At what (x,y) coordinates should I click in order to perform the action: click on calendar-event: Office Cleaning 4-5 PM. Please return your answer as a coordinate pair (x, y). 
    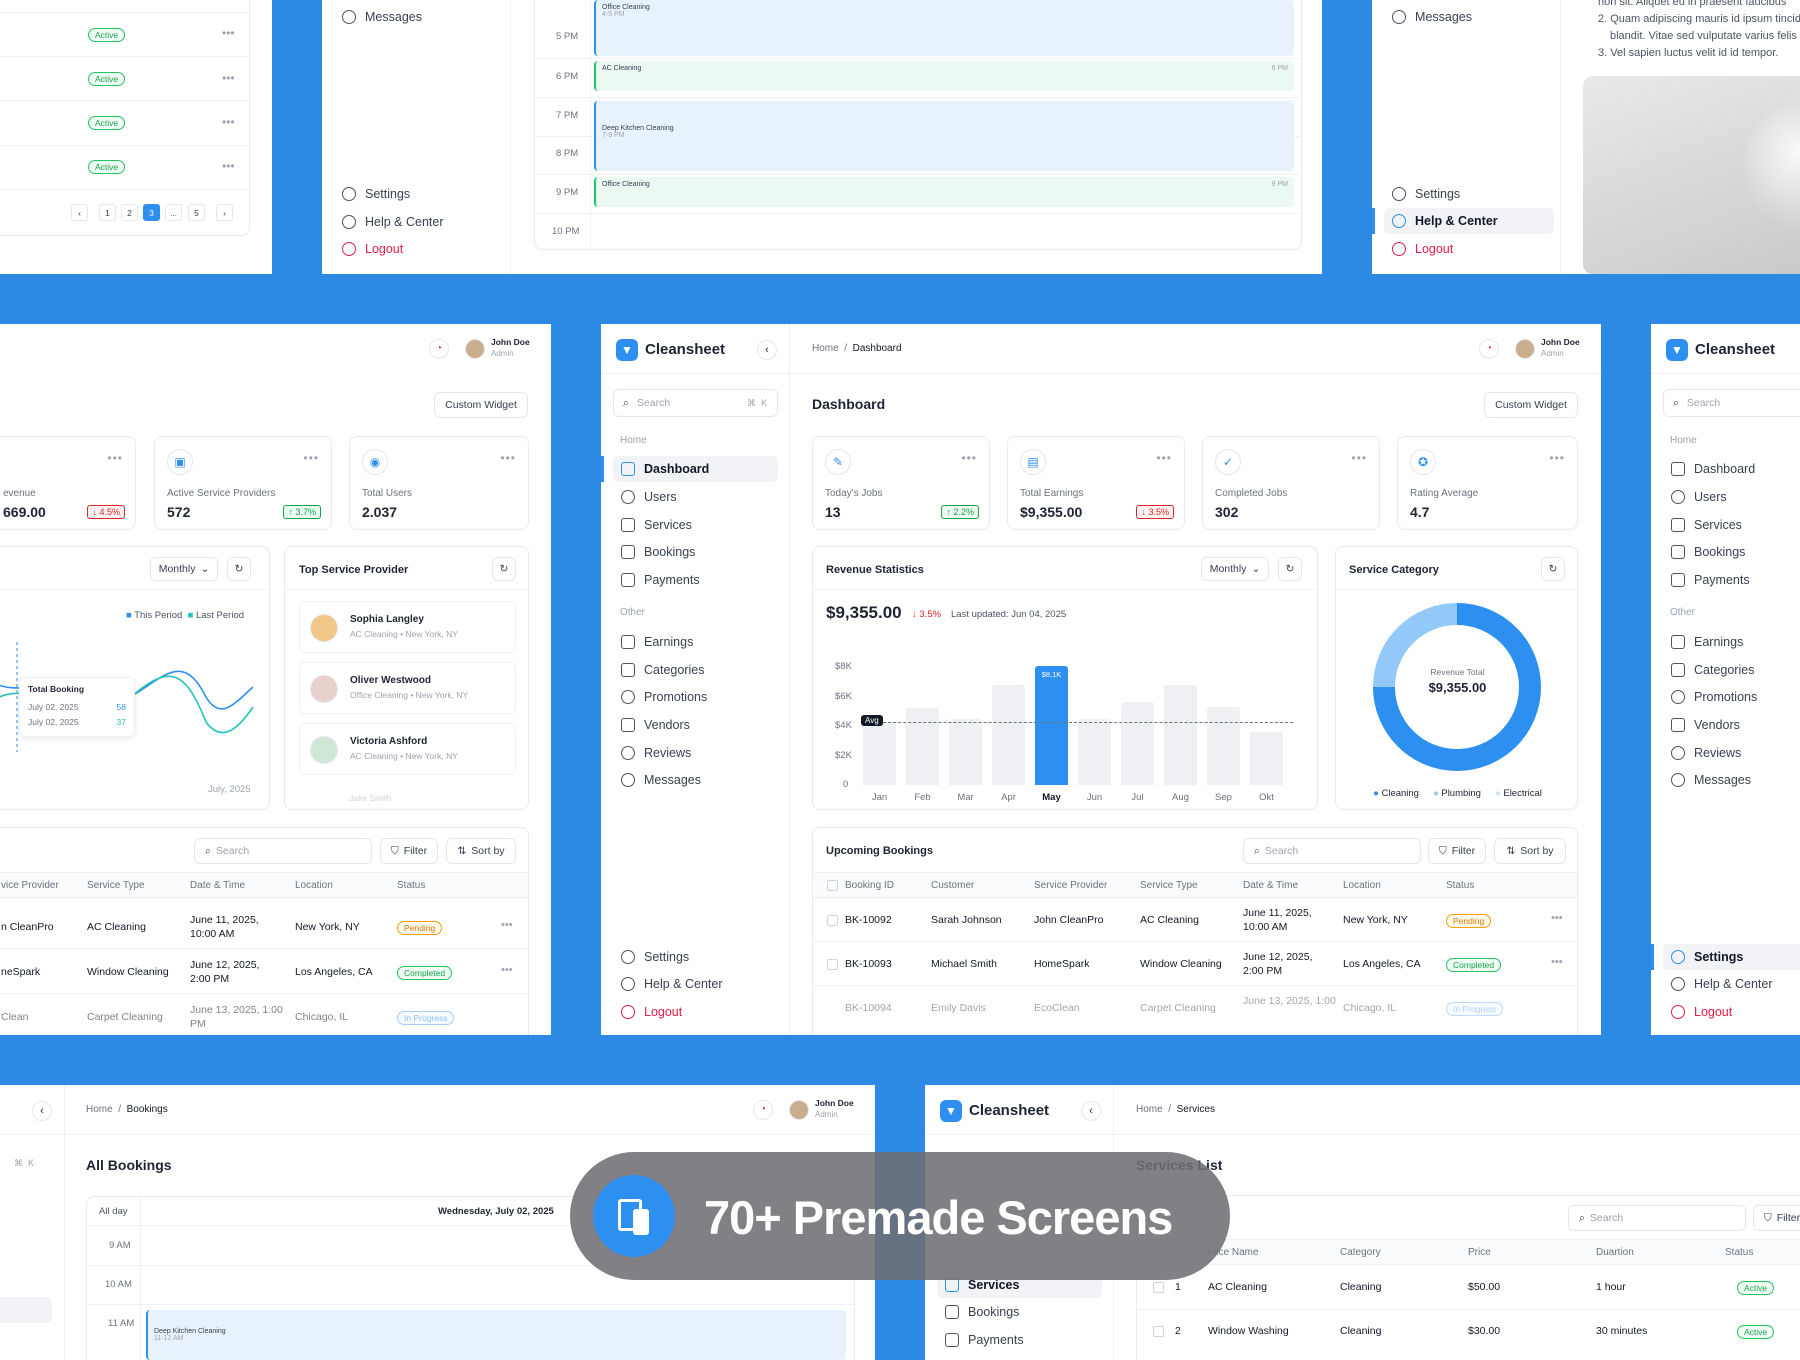
    Looking at the image, I should click on (944, 28).